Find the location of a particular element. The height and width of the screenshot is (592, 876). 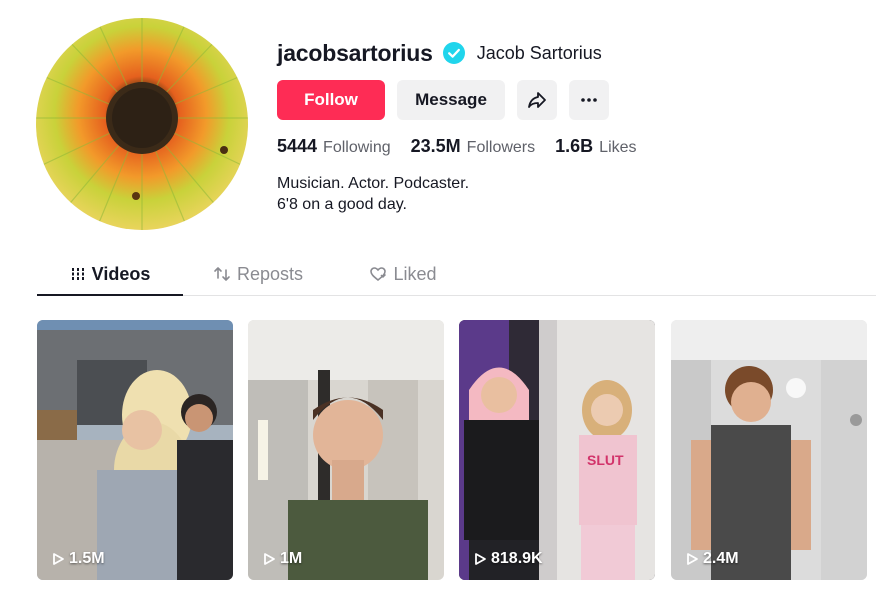

tab-reposts-label: Reposts is located at coordinates (270, 273).